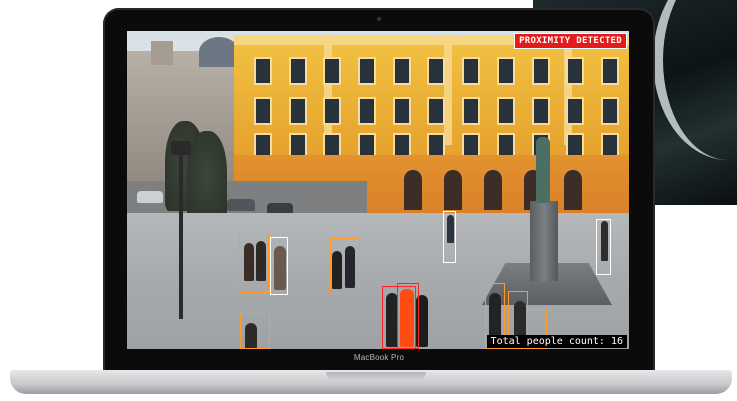  What do you see at coordinates (556, 341) in the screenshot?
I see `people-count-label: Total people count: 16` at bounding box center [556, 341].